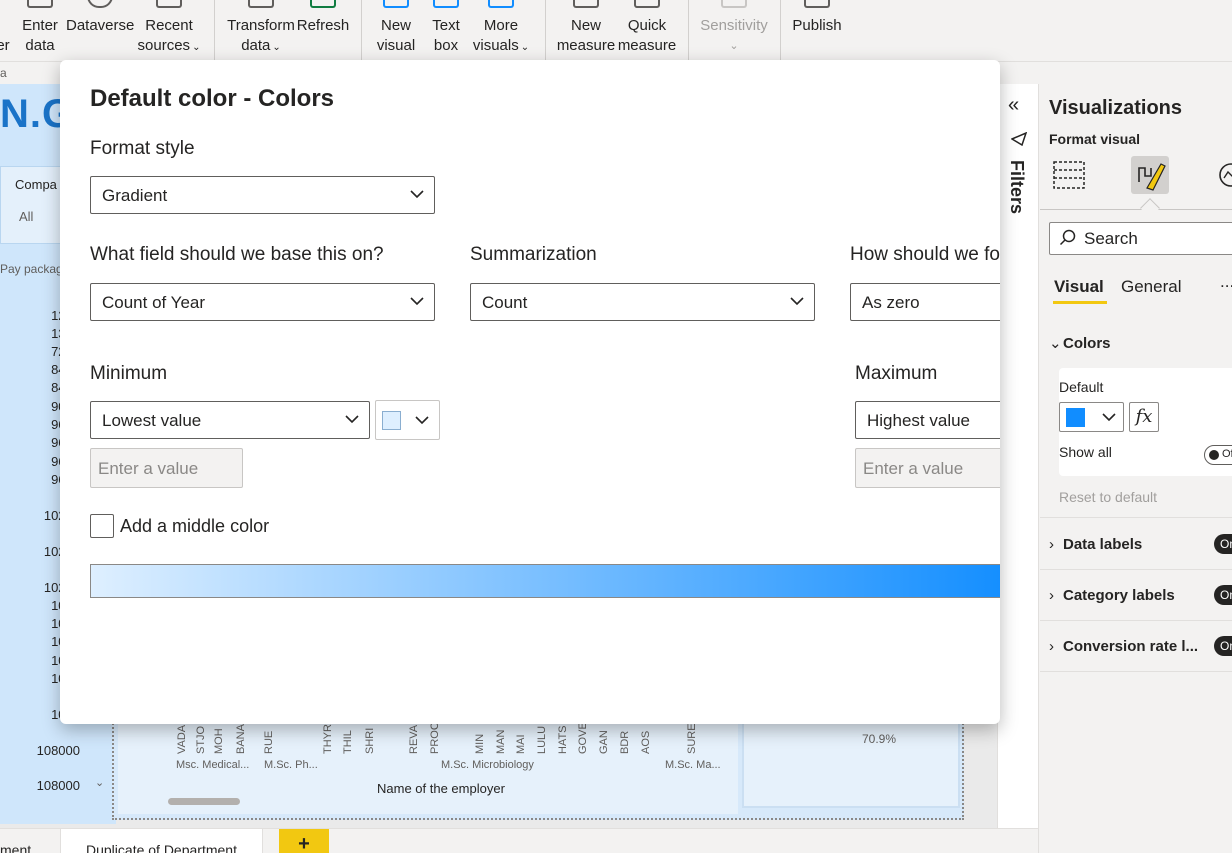  What do you see at coordinates (304, 841) in the screenshot?
I see `add-page-button: +` at bounding box center [304, 841].